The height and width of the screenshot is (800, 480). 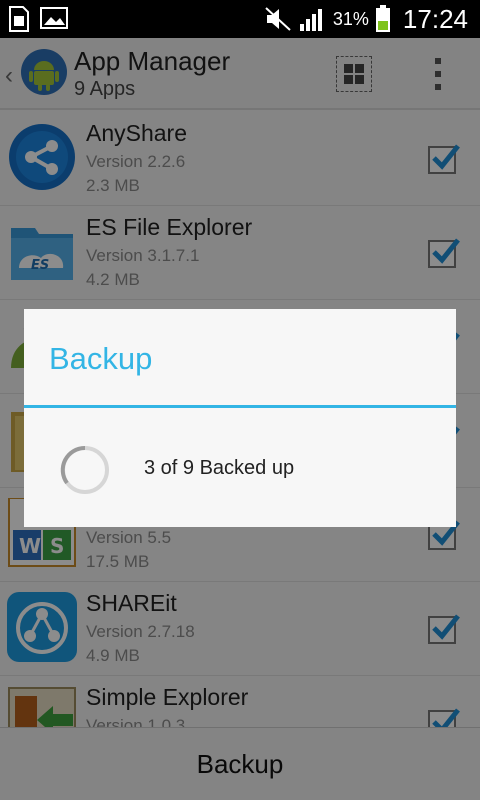 I want to click on mute-icon, so click(x=278, y=19).